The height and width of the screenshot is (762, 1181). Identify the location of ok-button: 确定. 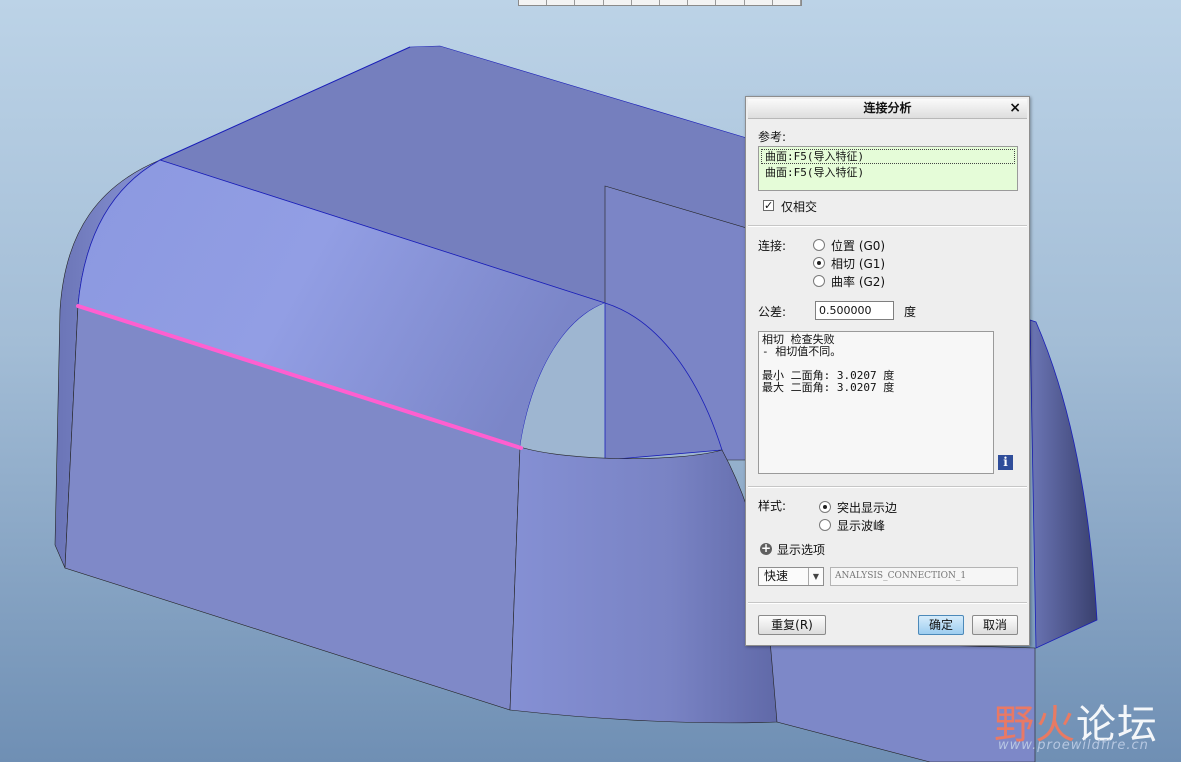
(941, 625).